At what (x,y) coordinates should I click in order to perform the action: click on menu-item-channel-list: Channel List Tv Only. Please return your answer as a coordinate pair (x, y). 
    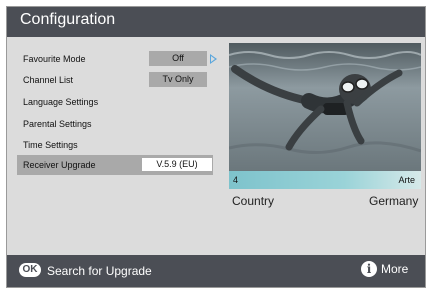
    Looking at the image, I should click on (115, 80).